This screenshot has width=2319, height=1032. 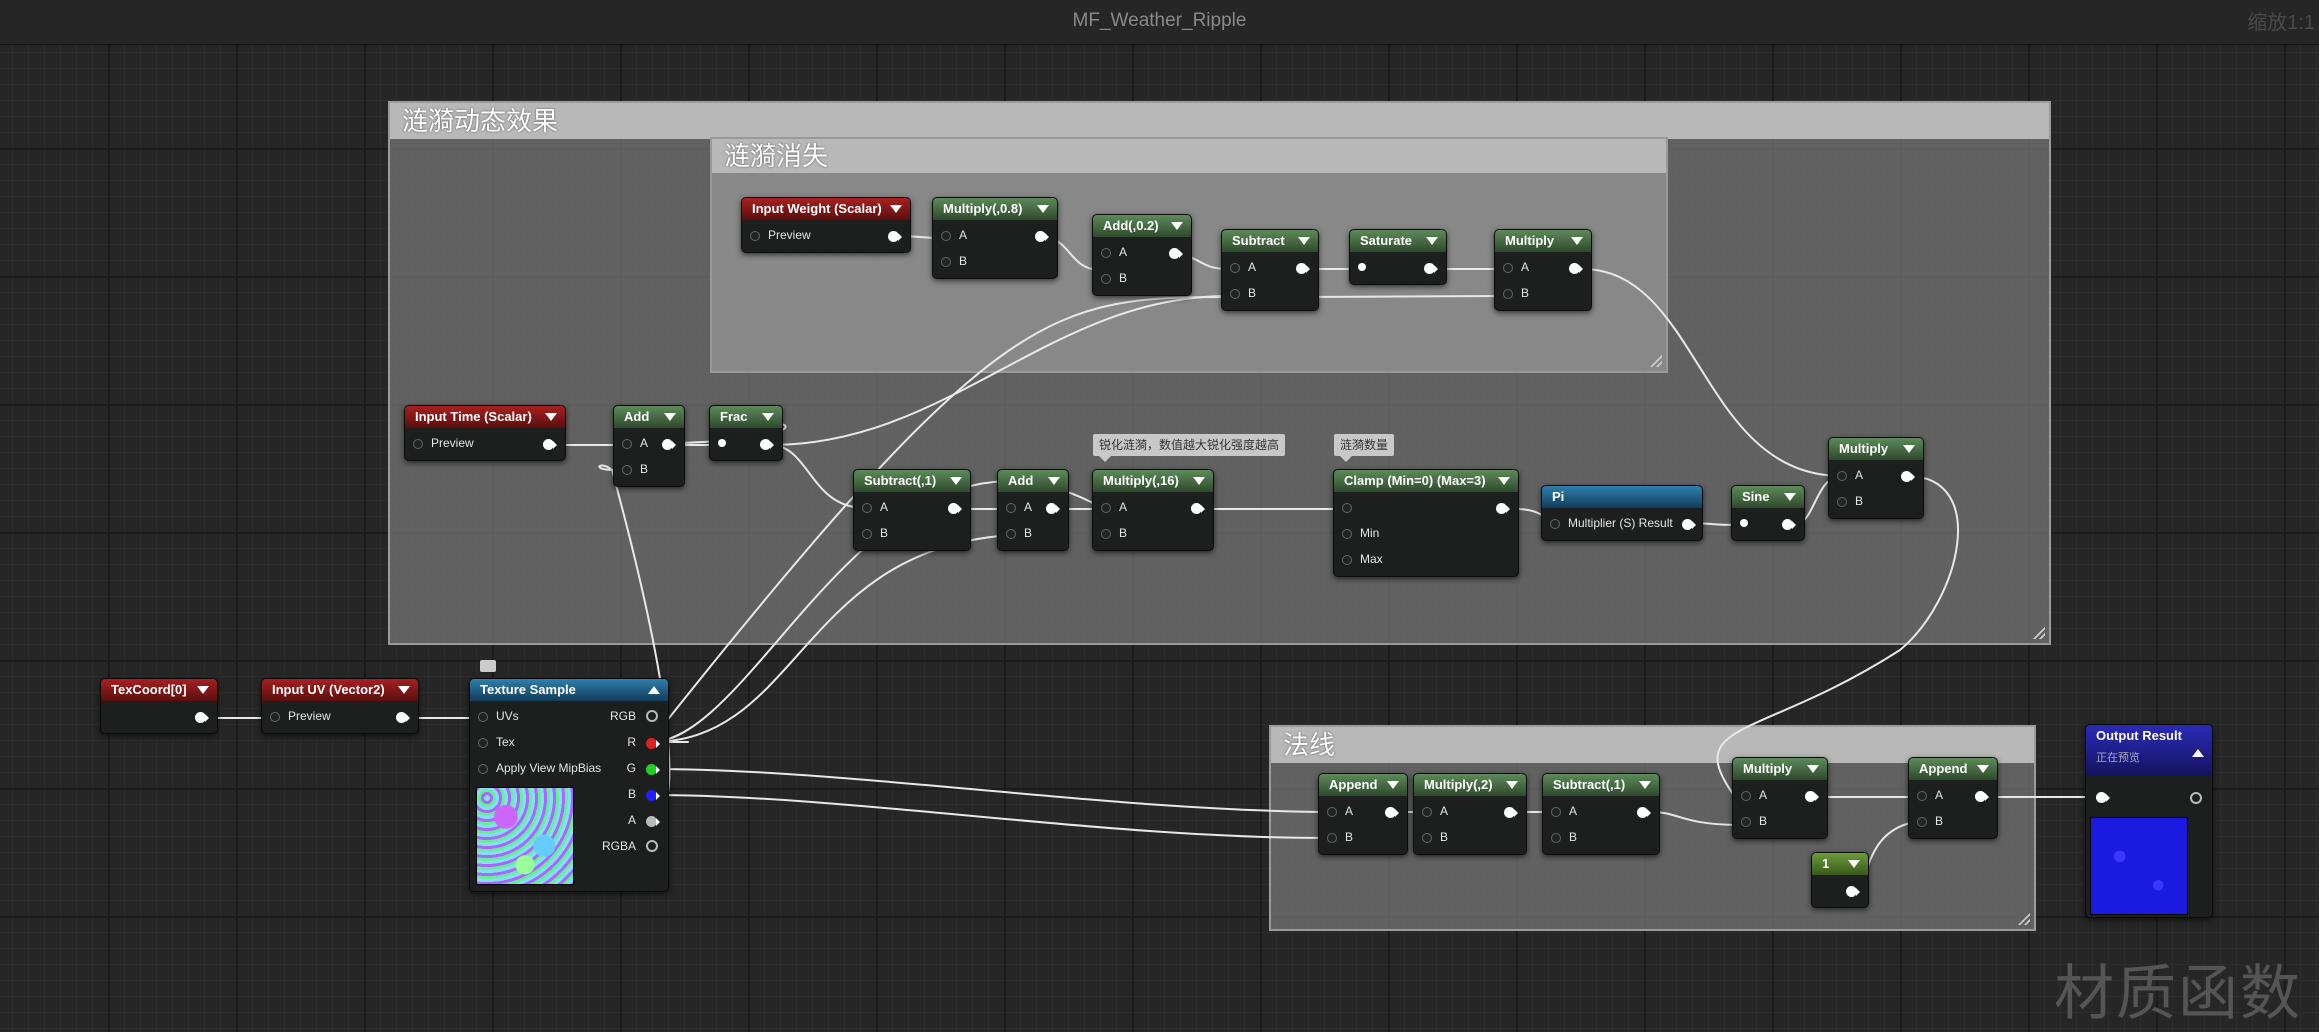 I want to click on output-pin-r-icon, so click(x=653, y=743).